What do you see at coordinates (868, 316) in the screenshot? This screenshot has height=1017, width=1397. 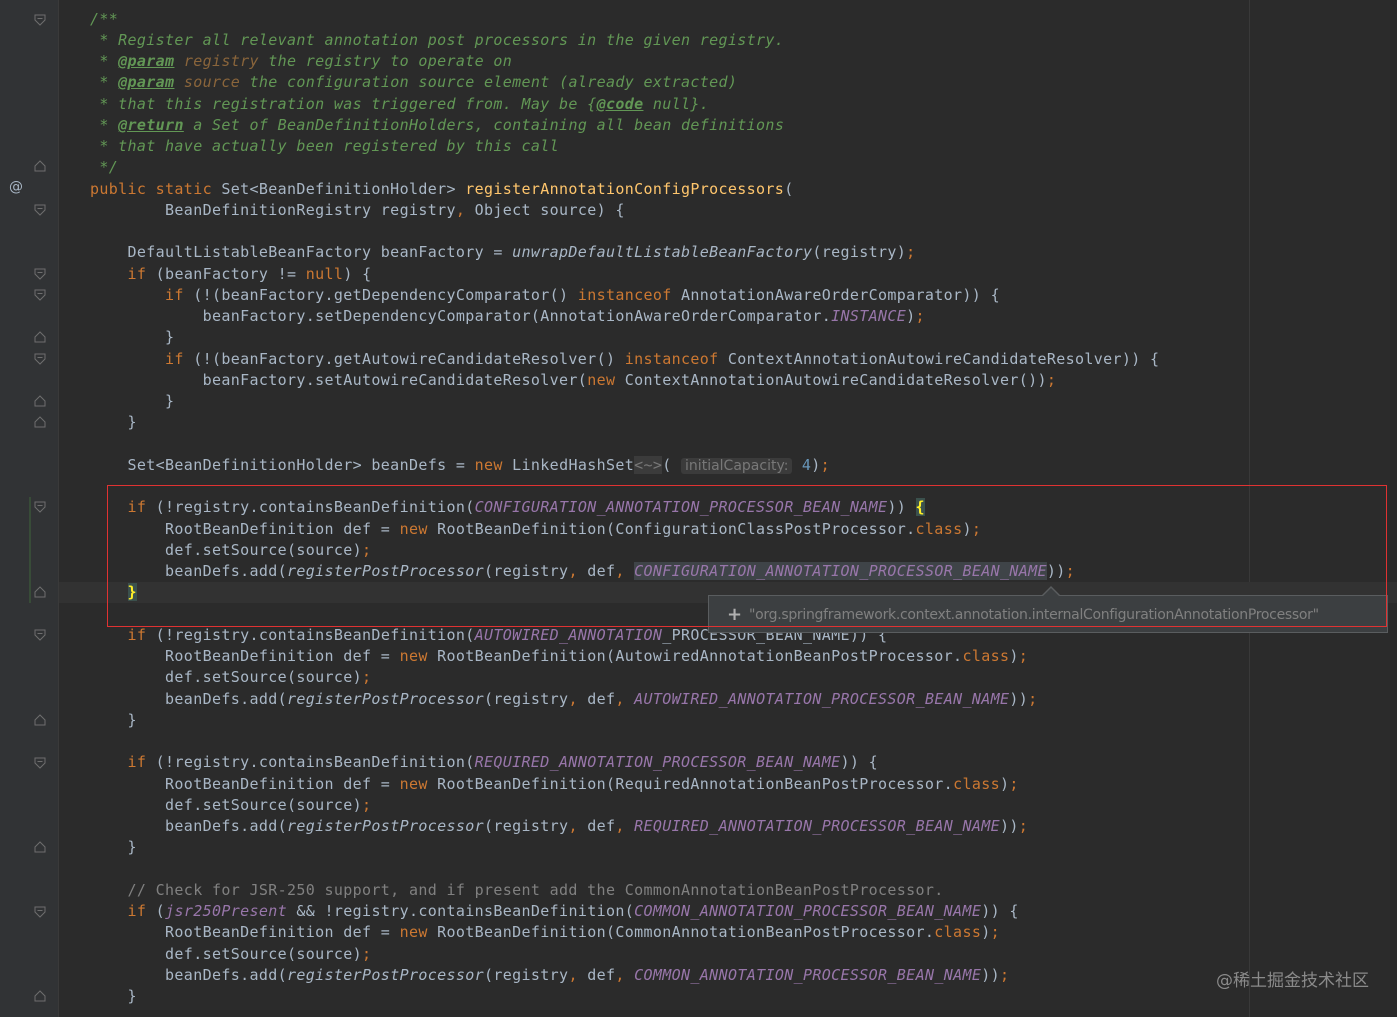 I see `constant: INSTANCE` at bounding box center [868, 316].